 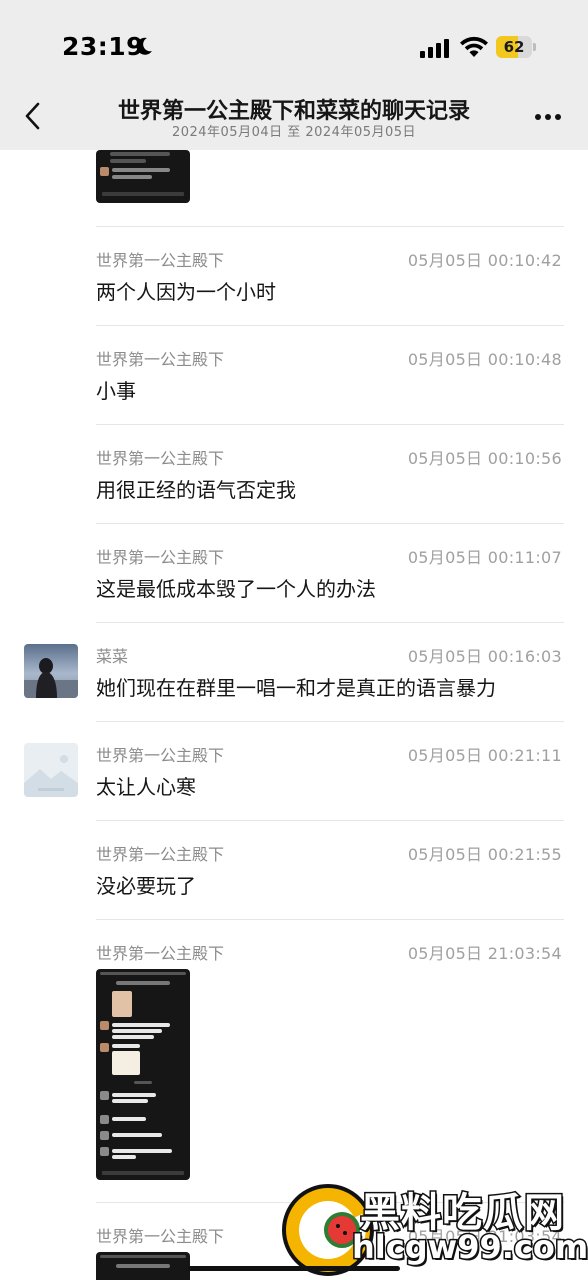 I want to click on message-text: 两个人因为一个小时, so click(x=186, y=292).